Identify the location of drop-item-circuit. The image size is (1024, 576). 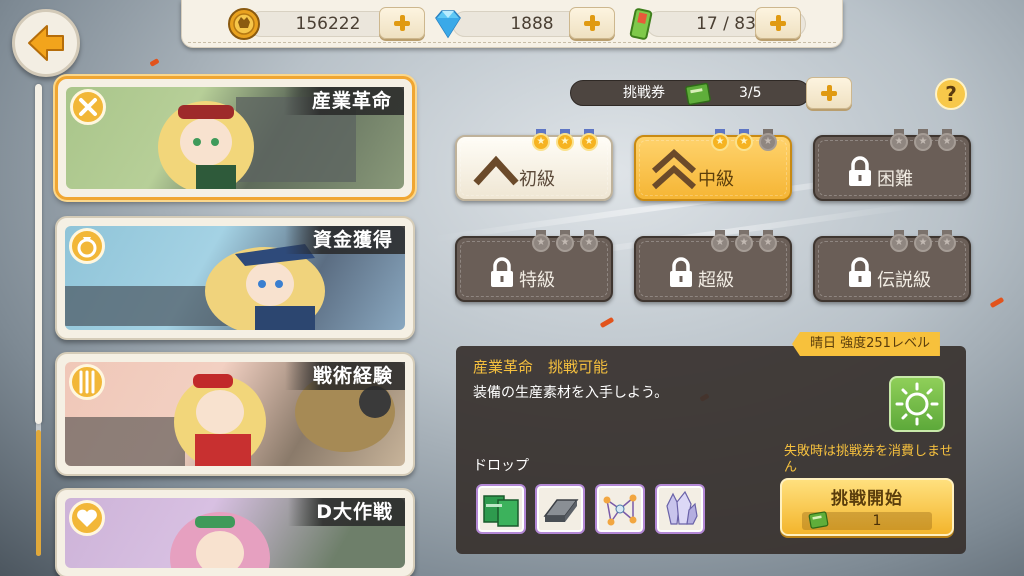
(620, 509).